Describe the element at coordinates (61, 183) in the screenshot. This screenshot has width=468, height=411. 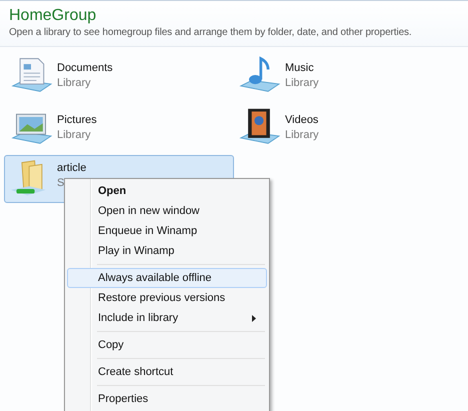
I see `library-type: S` at that location.